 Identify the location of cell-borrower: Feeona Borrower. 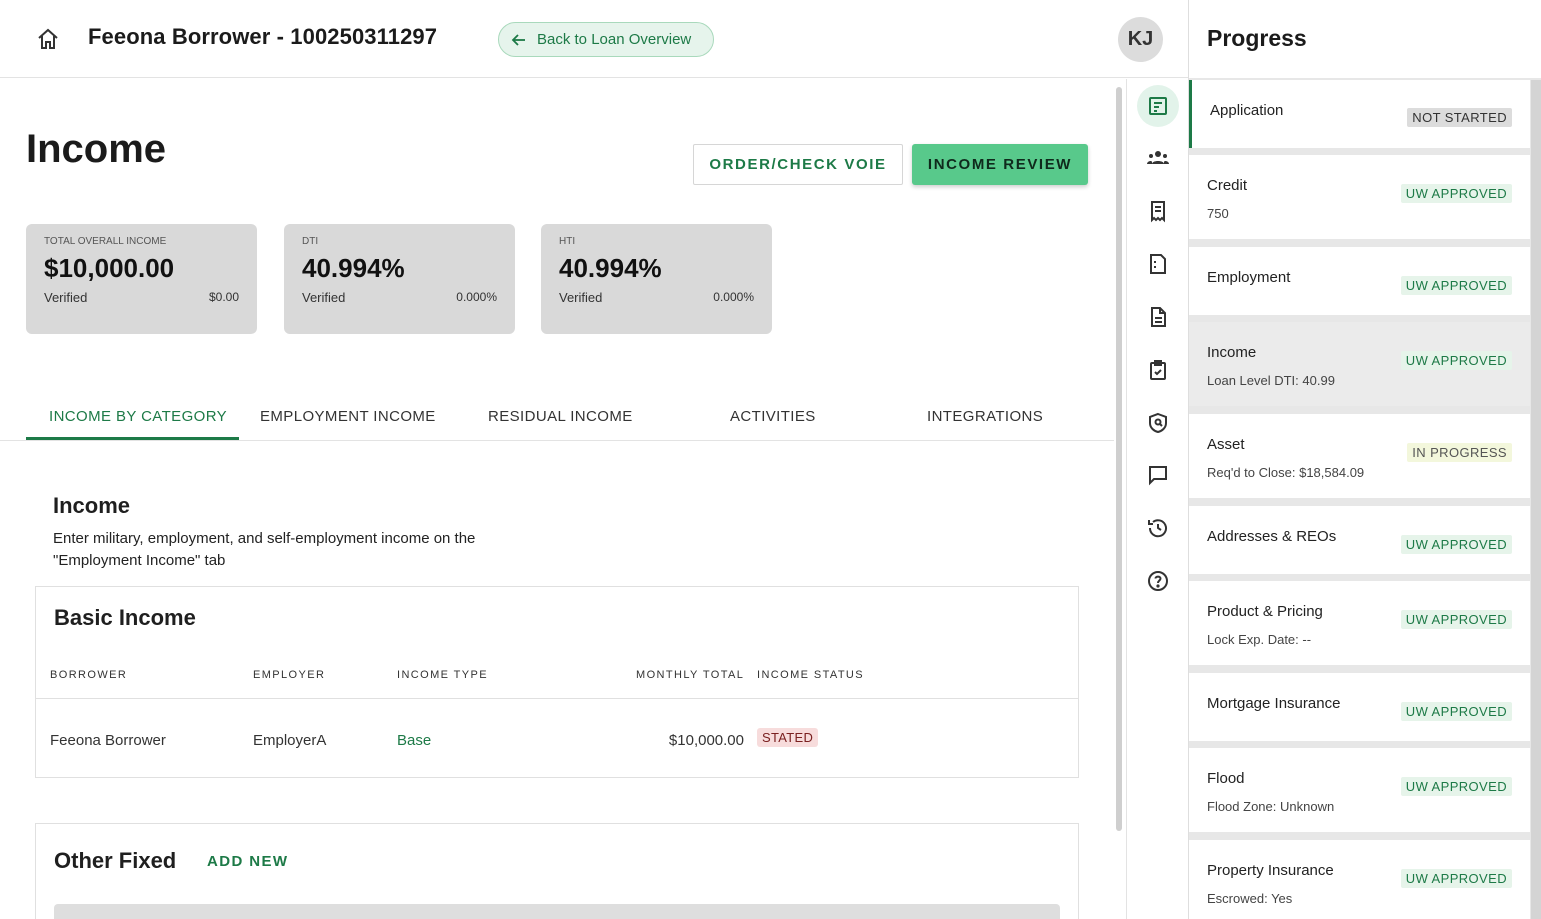
(108, 740).